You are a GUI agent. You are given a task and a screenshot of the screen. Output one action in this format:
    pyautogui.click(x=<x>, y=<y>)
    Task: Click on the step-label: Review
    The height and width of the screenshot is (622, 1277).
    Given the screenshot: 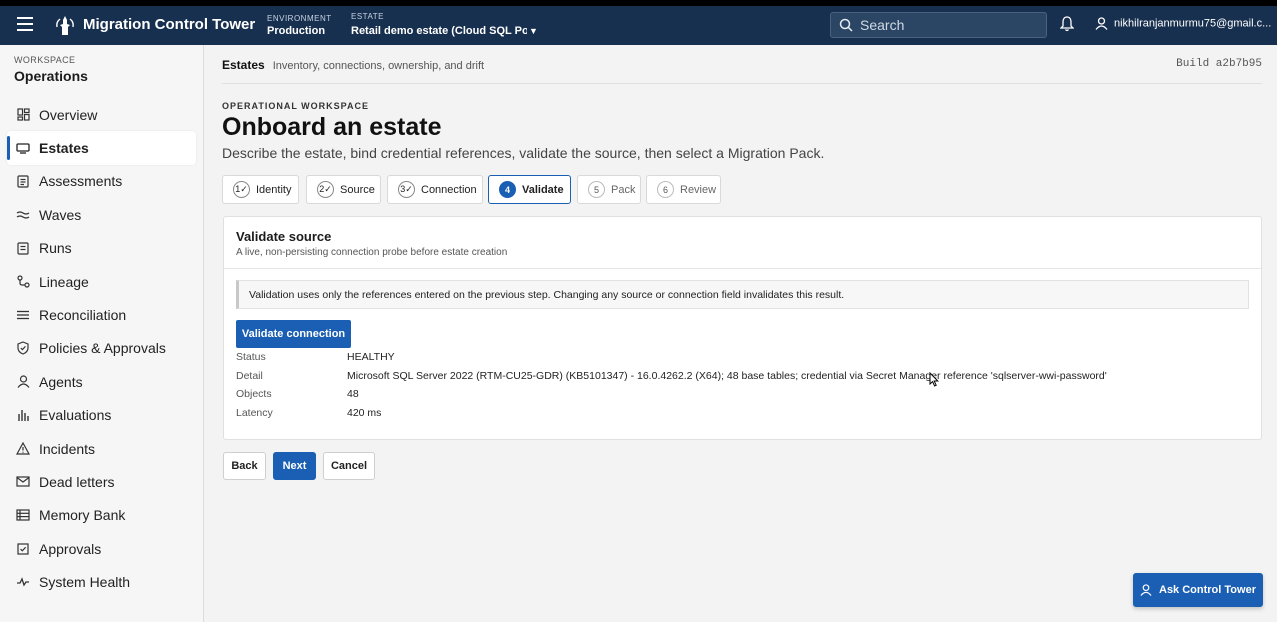 What is the action you would take?
    pyautogui.click(x=698, y=189)
    